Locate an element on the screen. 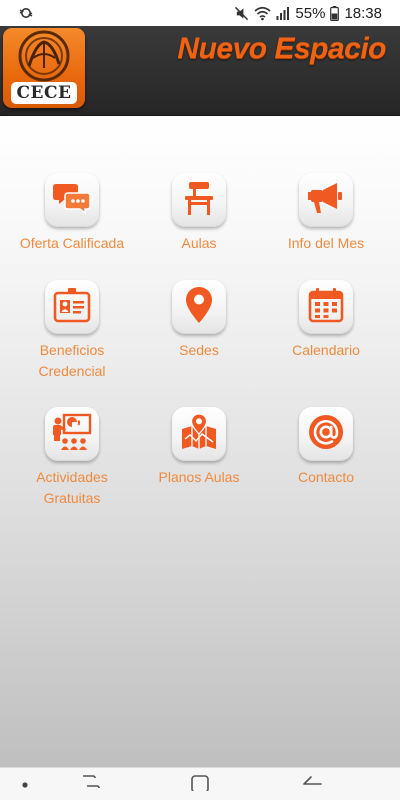  chat-bubbles-icon is located at coordinates (72, 200).